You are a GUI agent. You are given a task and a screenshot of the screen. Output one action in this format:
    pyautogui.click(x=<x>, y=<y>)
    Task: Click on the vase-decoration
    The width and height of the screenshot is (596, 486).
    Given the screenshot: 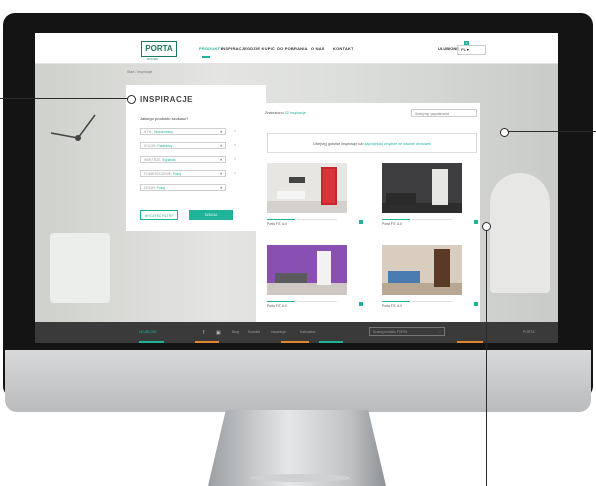 What is the action you would take?
    pyautogui.click(x=80, y=268)
    